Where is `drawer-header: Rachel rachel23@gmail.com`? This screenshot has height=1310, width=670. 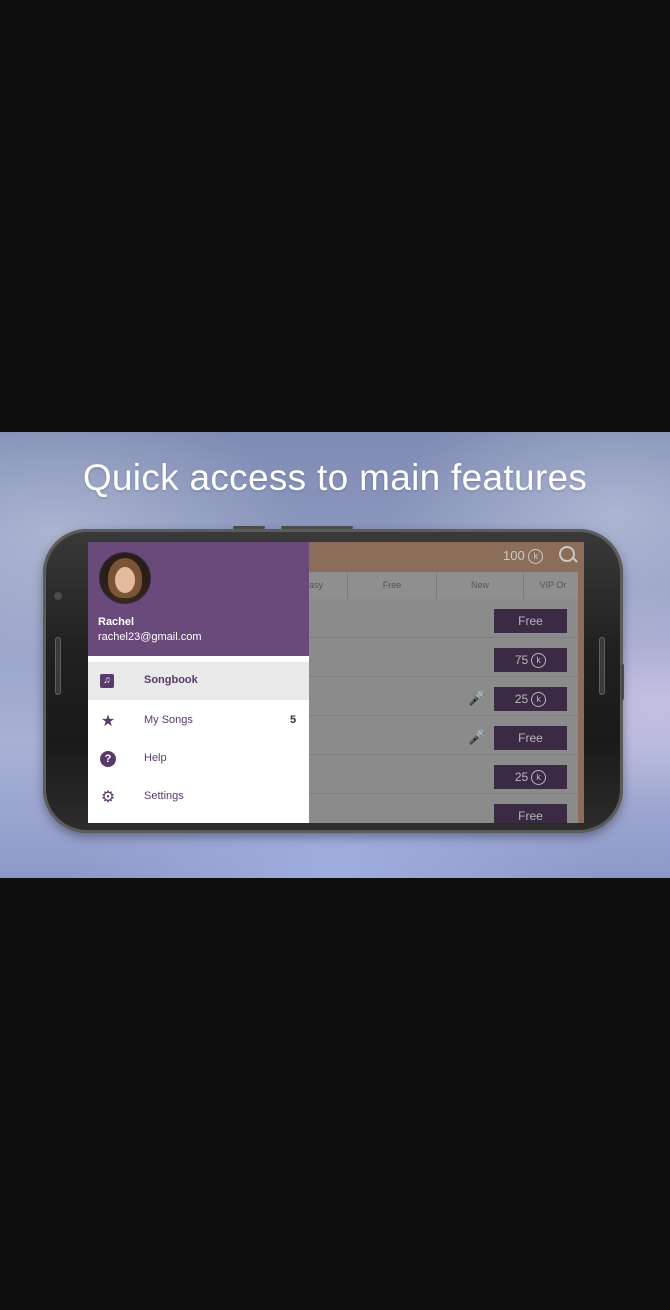
drawer-header: Rachel rachel23@gmail.com is located at coordinates (198, 599).